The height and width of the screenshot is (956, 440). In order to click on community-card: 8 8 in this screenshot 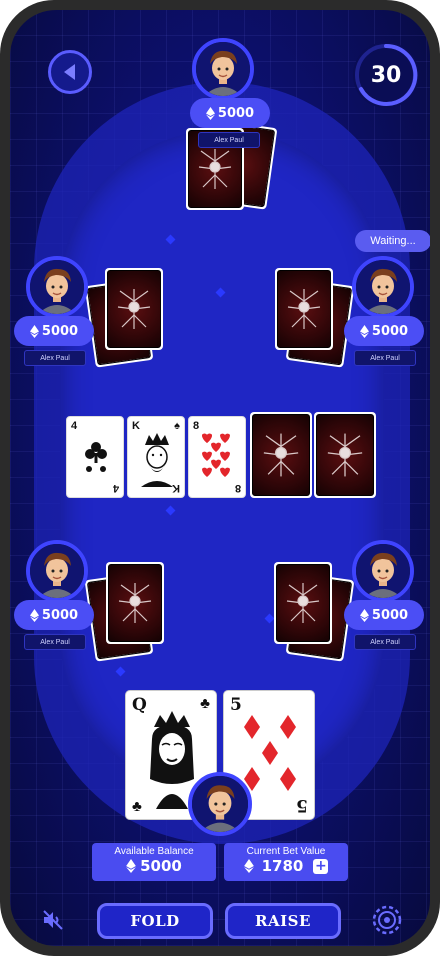, I will do `click(217, 457)`.